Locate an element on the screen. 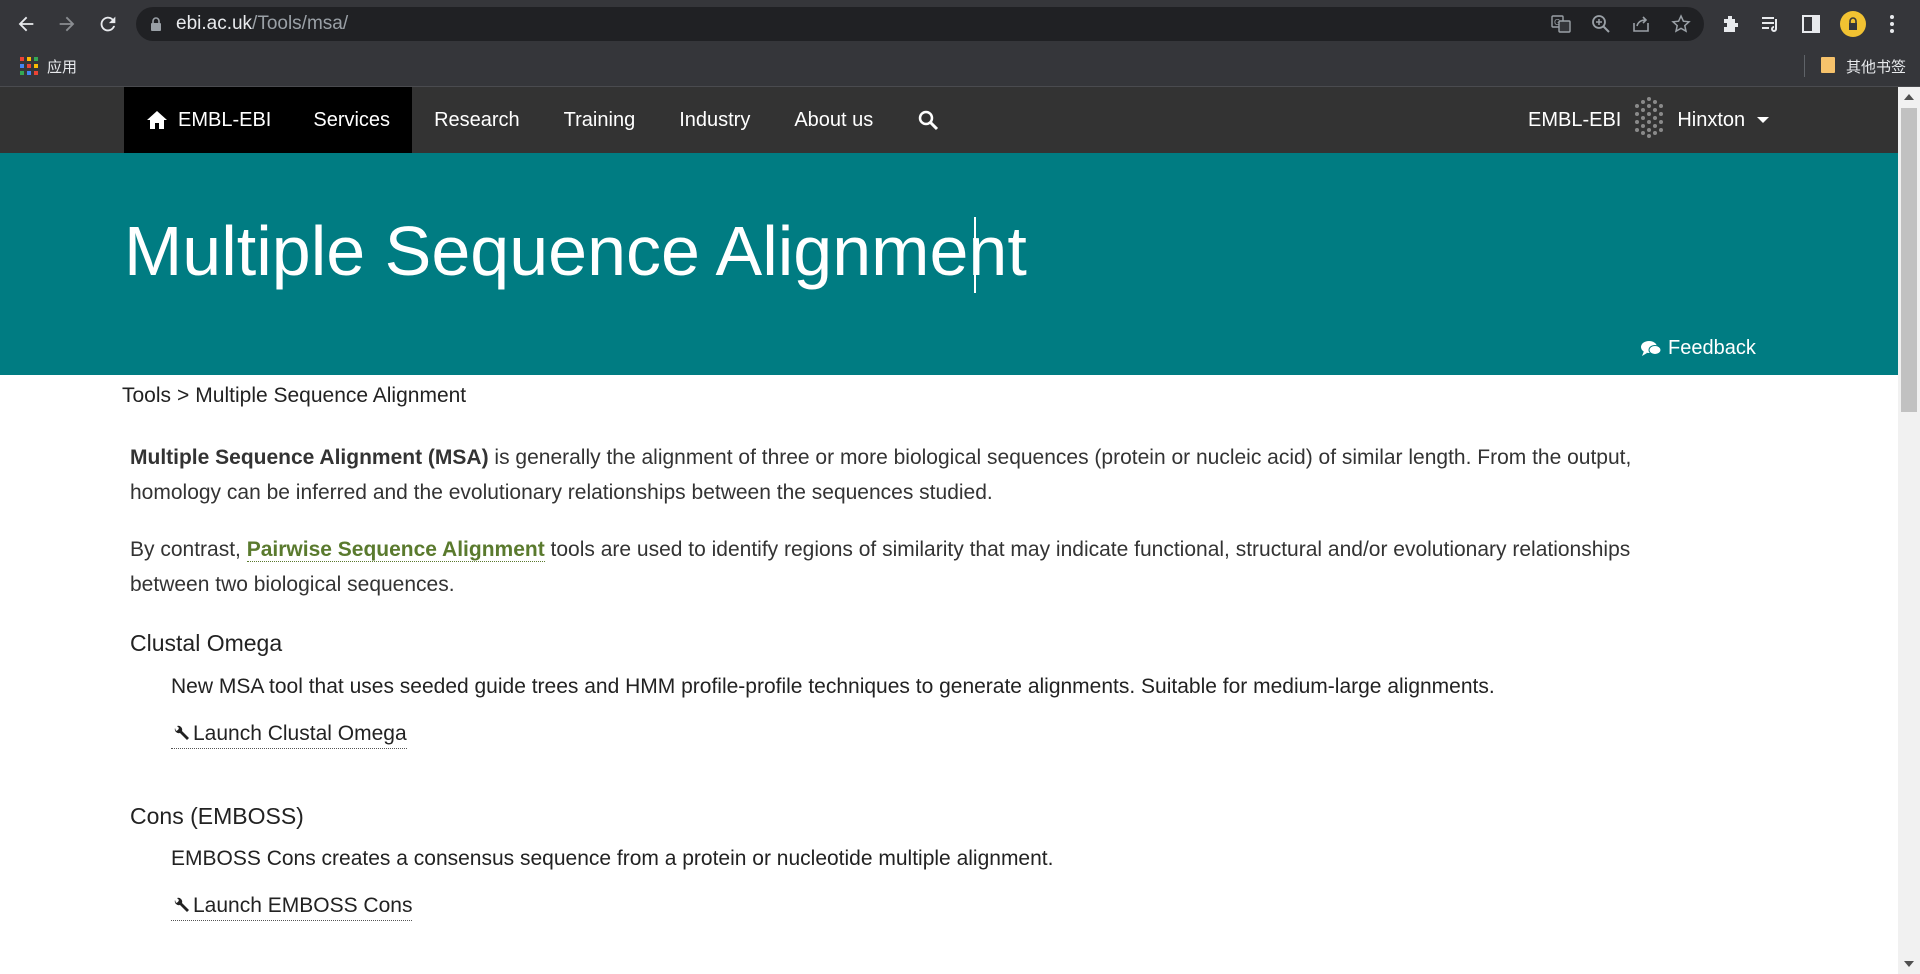  nav-item-services: Services is located at coordinates (352, 120).